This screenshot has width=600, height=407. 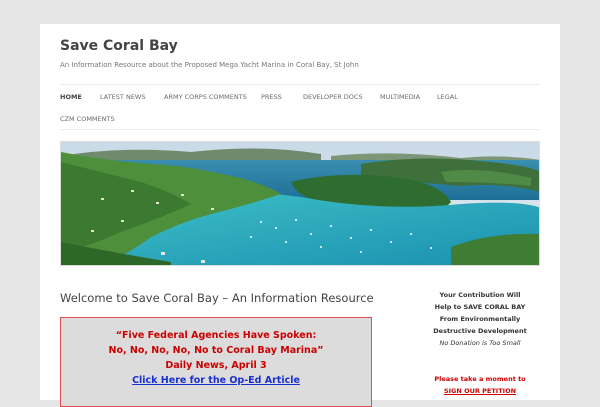 What do you see at coordinates (205, 97) in the screenshot?
I see `nav-item-army-corps: ARMY CORPS COMMENTS` at bounding box center [205, 97].